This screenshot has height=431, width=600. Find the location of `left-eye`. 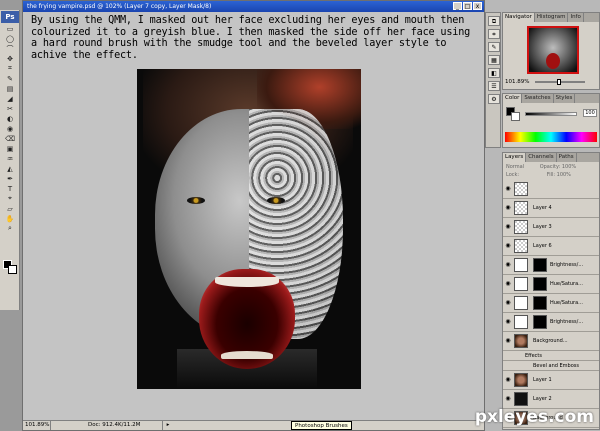

left-eye is located at coordinates (196, 200).